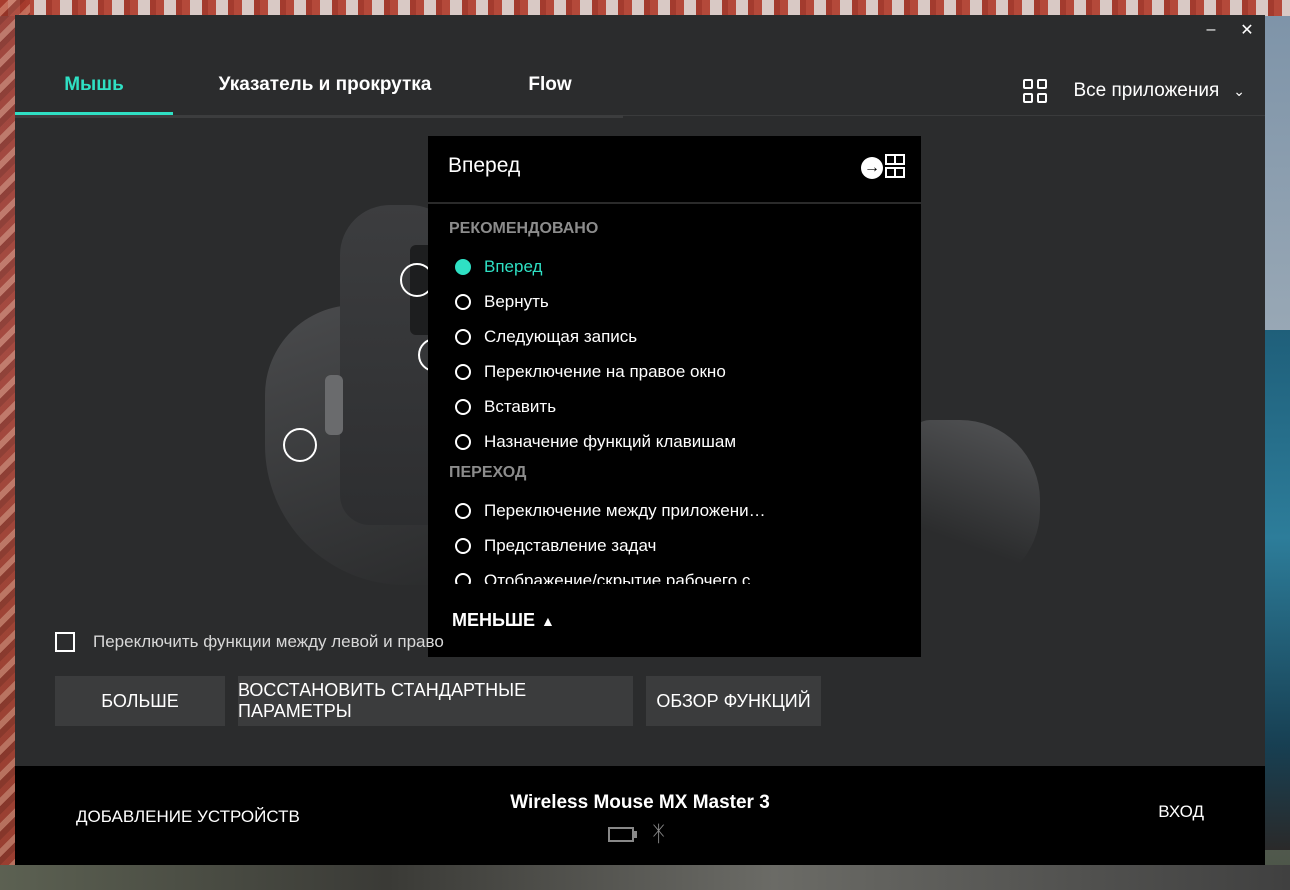  Describe the element at coordinates (65, 642) in the screenshot. I see `swap-buttons-checkbox` at that location.